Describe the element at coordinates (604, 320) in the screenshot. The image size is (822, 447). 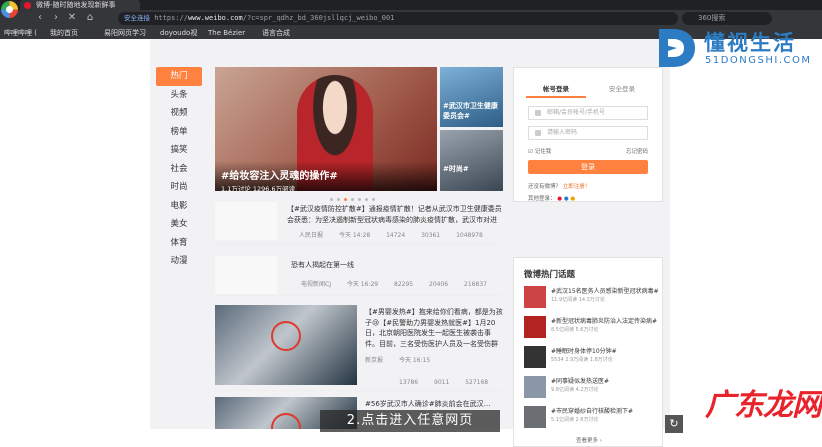
I see `hot-topic-title: #新型冠状病毒肺炎防治入法定传染病#` at that location.